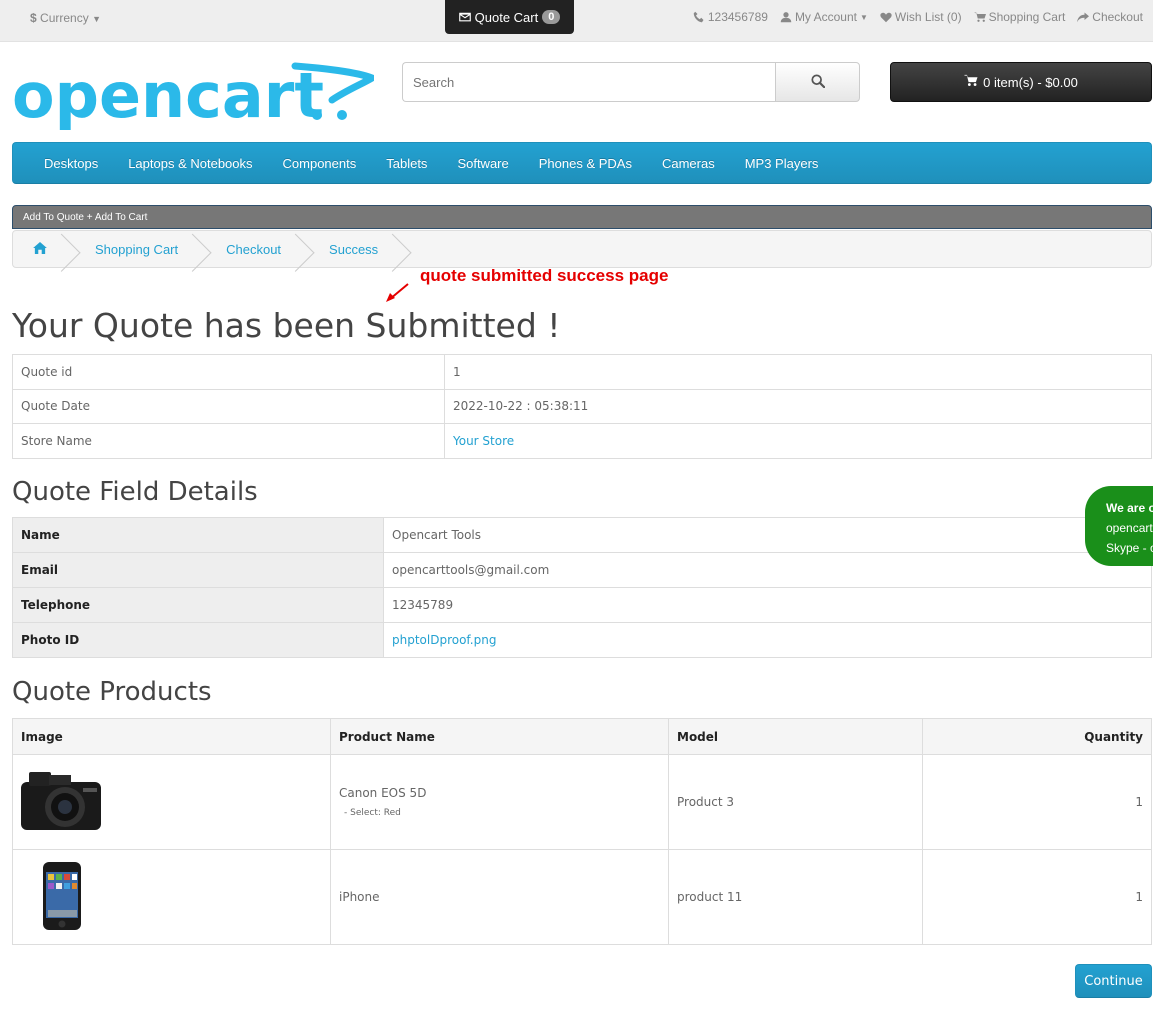 This screenshot has height=1011, width=1153. What do you see at coordinates (1037, 736) in the screenshot?
I see `col-header-quantity: Quantity` at bounding box center [1037, 736].